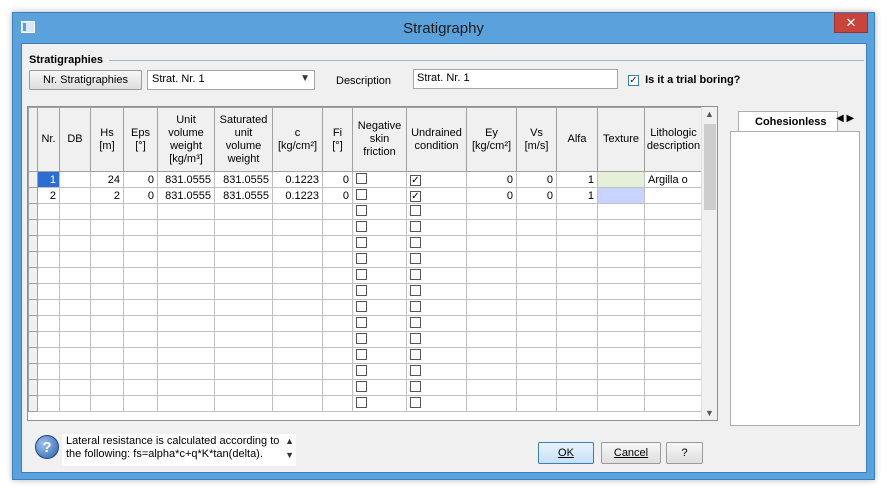 This screenshot has height=497, width=894. What do you see at coordinates (379, 139) in the screenshot?
I see `column-header: Negative skin friction` at bounding box center [379, 139].